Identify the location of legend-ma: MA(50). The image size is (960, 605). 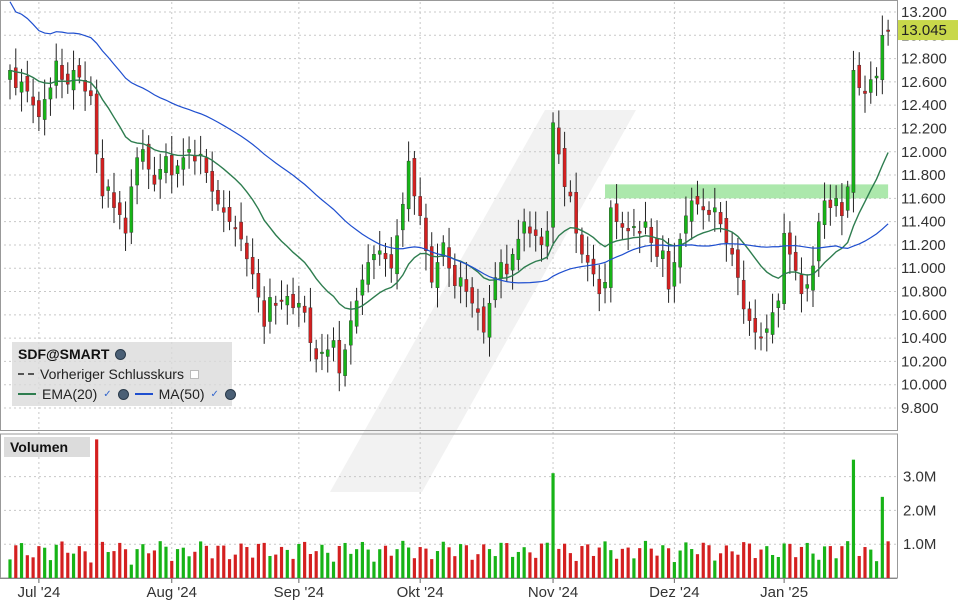
(182, 394).